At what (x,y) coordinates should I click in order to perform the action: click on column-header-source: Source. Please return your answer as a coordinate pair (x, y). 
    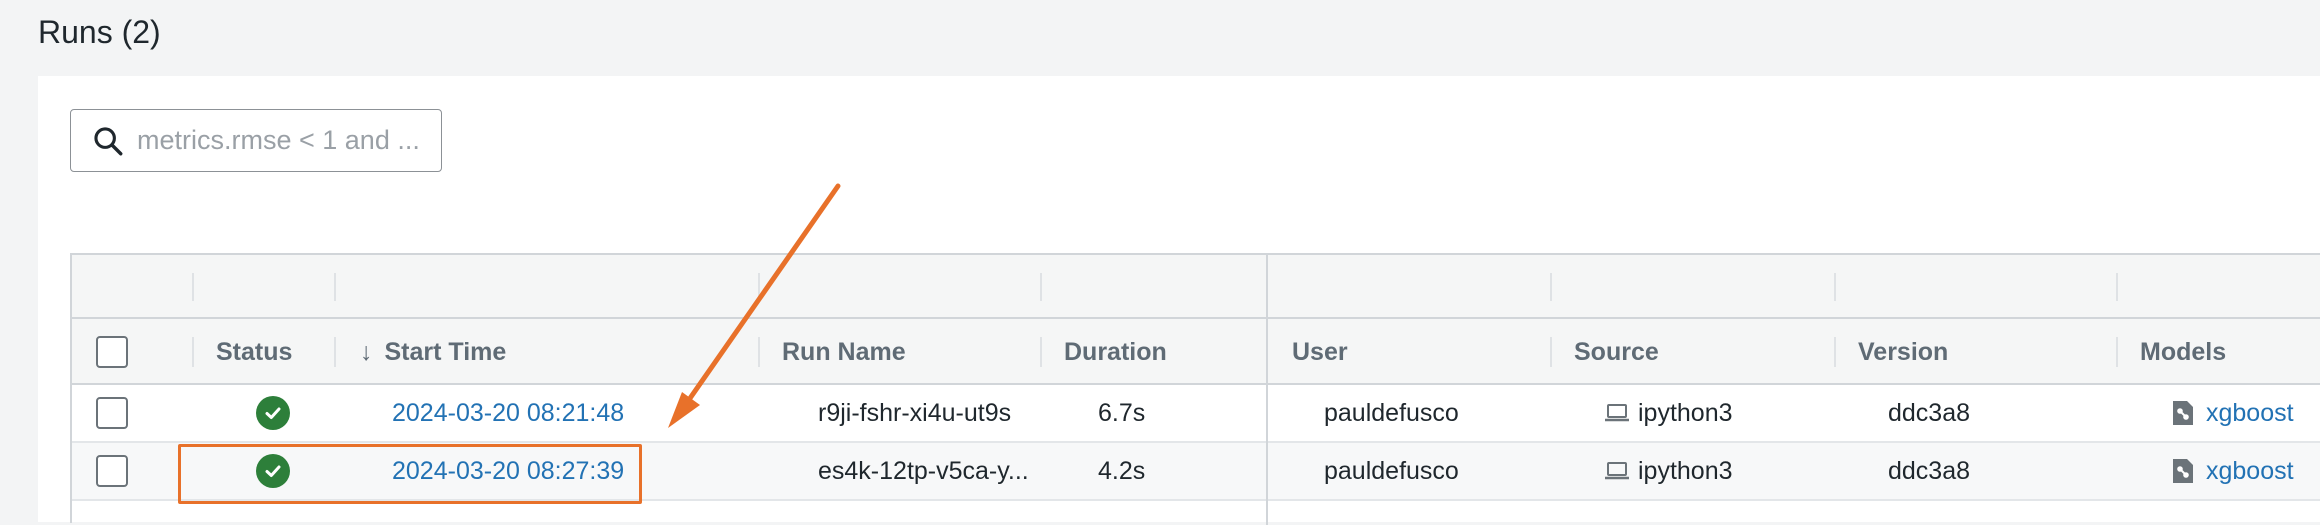
    Looking at the image, I should click on (1616, 352).